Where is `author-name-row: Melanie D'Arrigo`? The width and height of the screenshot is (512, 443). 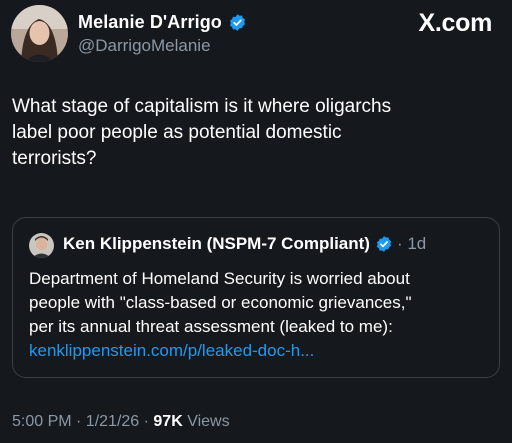
author-name-row: Melanie D'Arrigo is located at coordinates (162, 22).